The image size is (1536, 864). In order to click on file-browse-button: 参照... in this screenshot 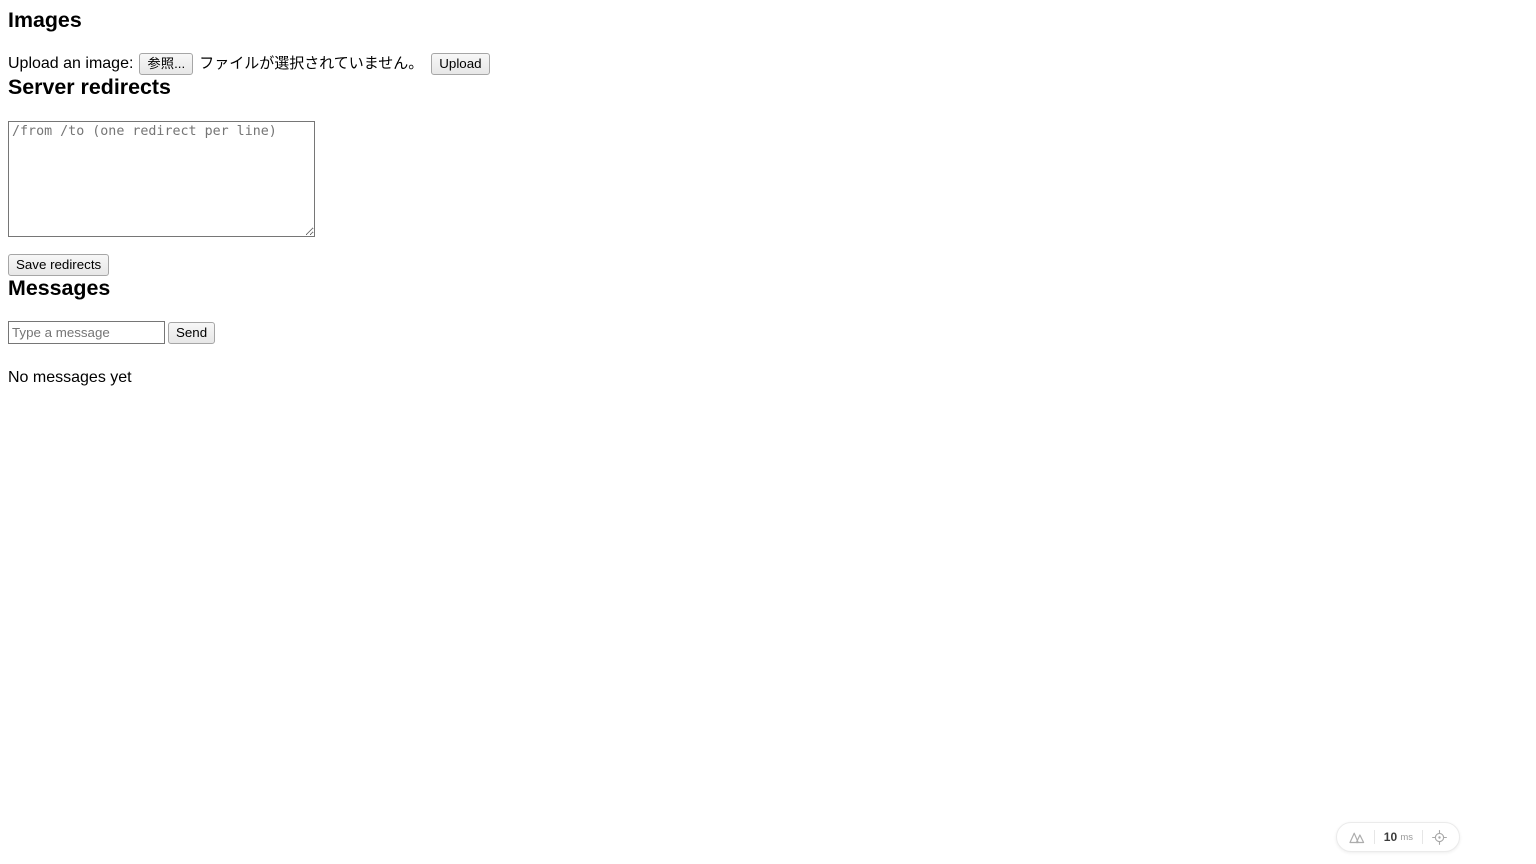, I will do `click(166, 64)`.